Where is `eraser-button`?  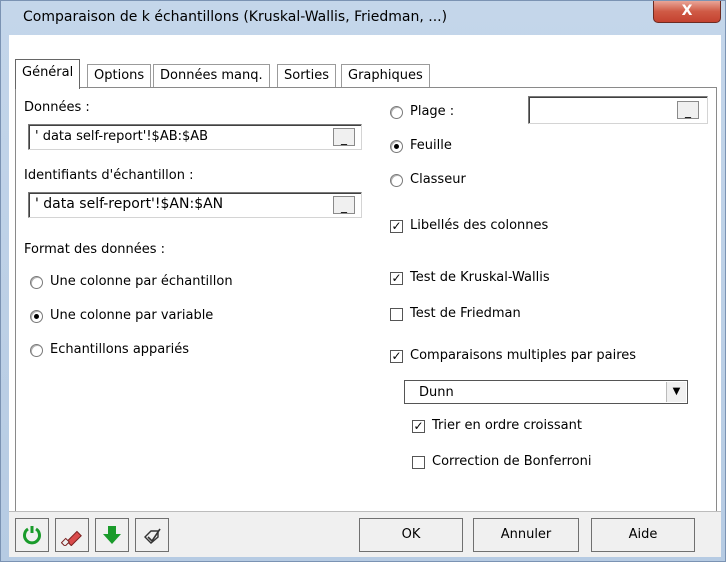
eraser-button is located at coordinates (72, 535).